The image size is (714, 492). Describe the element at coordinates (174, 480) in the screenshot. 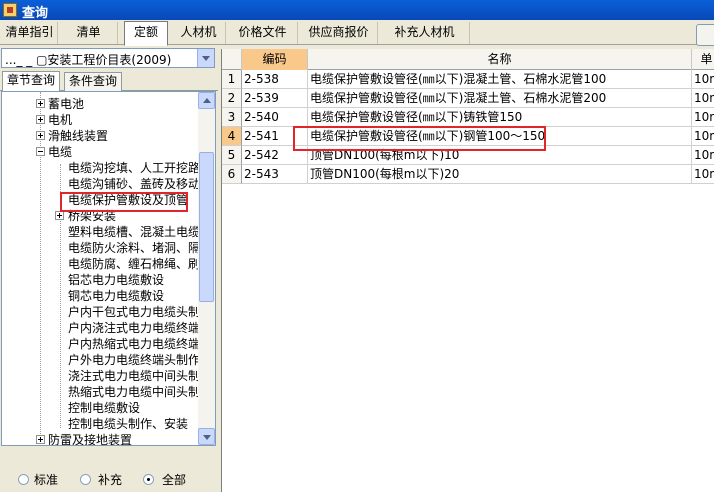

I see `radio-all-label: 全部` at that location.